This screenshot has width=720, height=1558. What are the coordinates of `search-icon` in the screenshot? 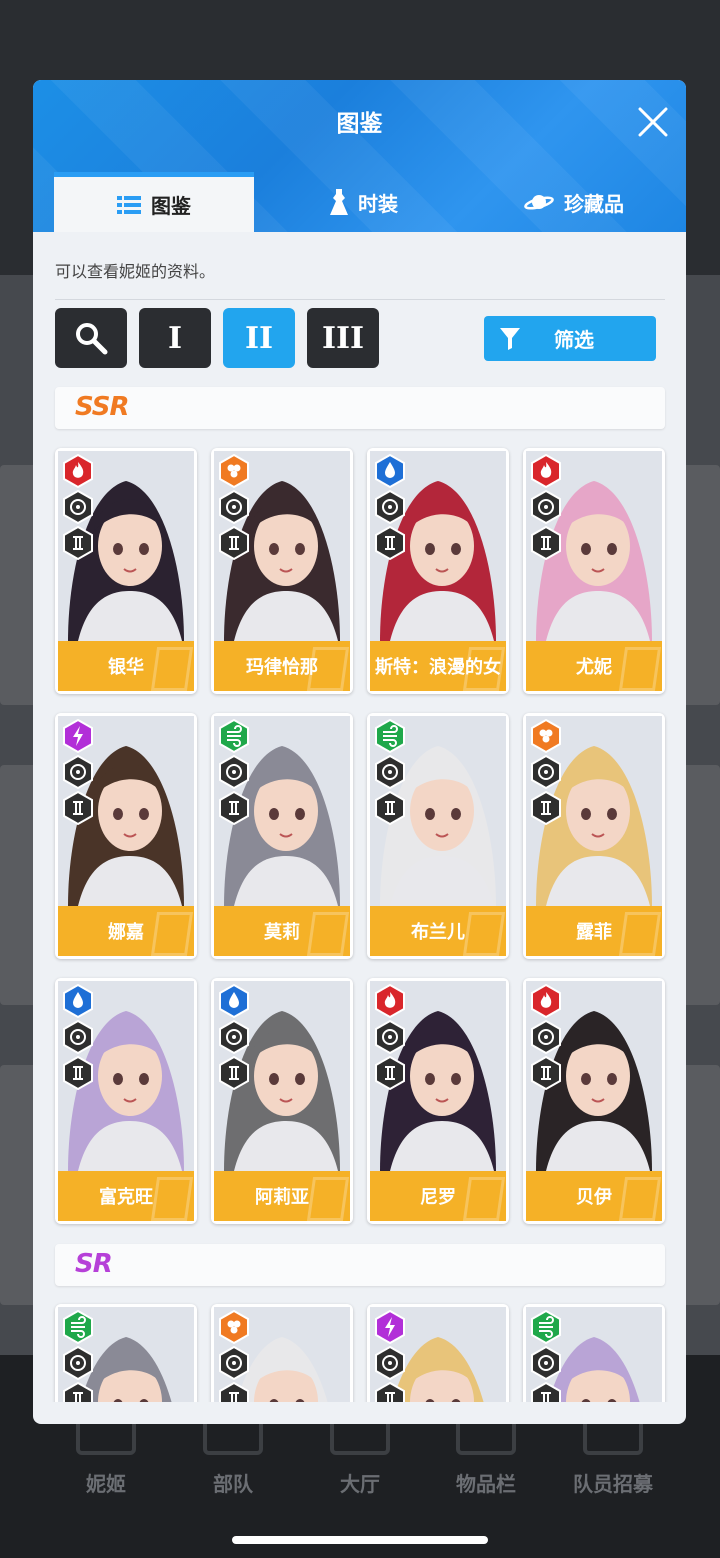 It's located at (92, 339).